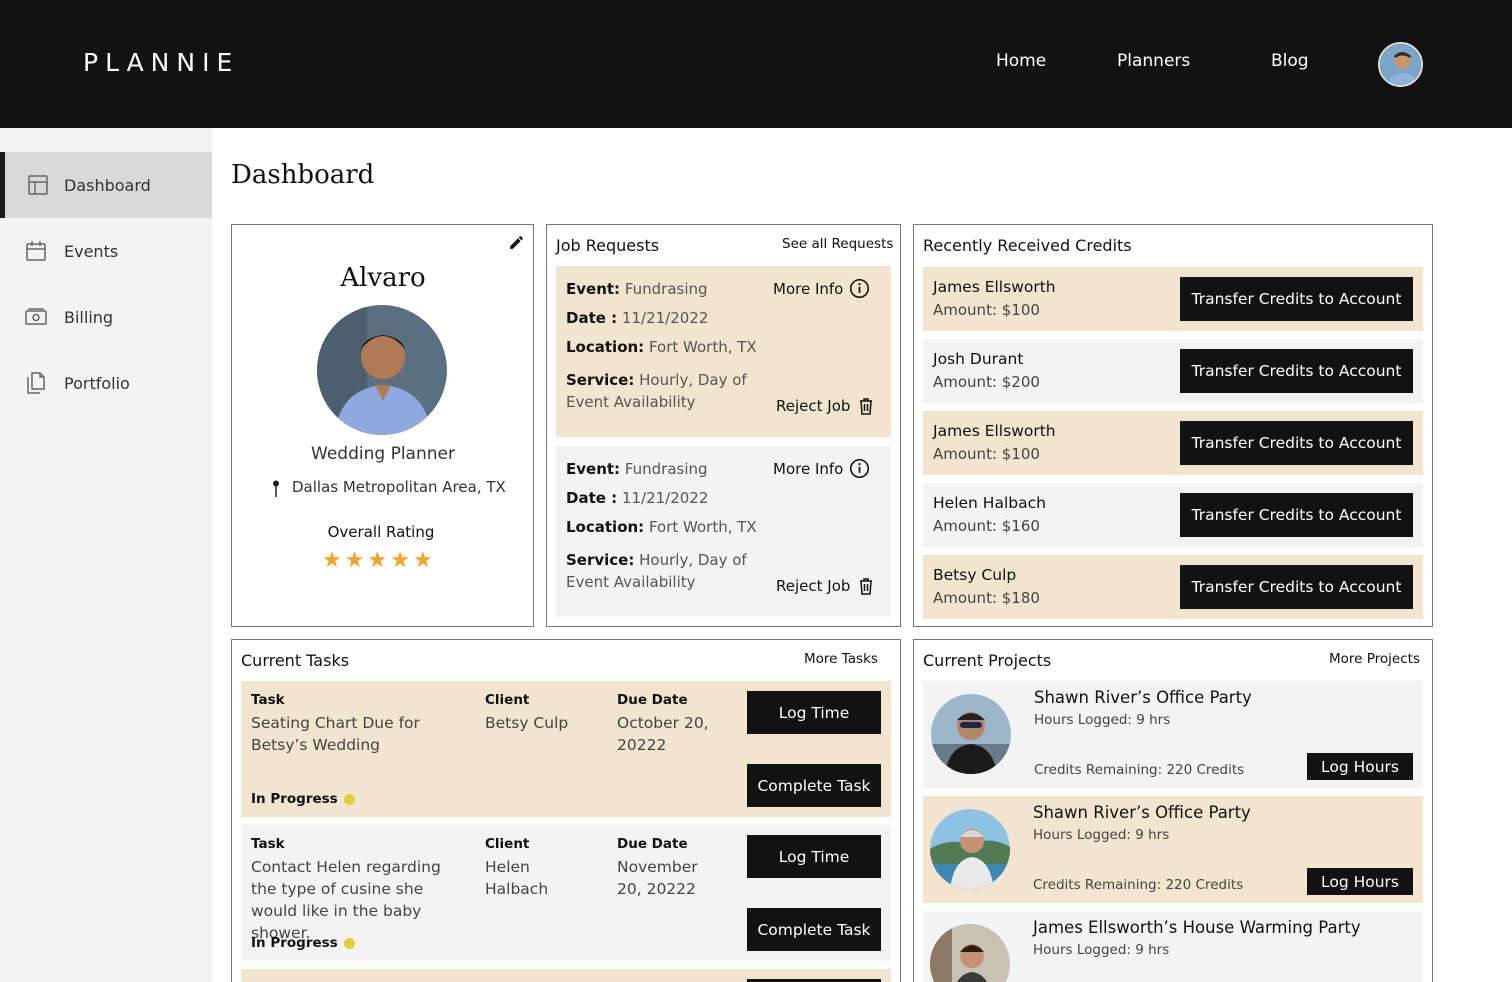  What do you see at coordinates (860, 468) in the screenshot?
I see `info-icon` at bounding box center [860, 468].